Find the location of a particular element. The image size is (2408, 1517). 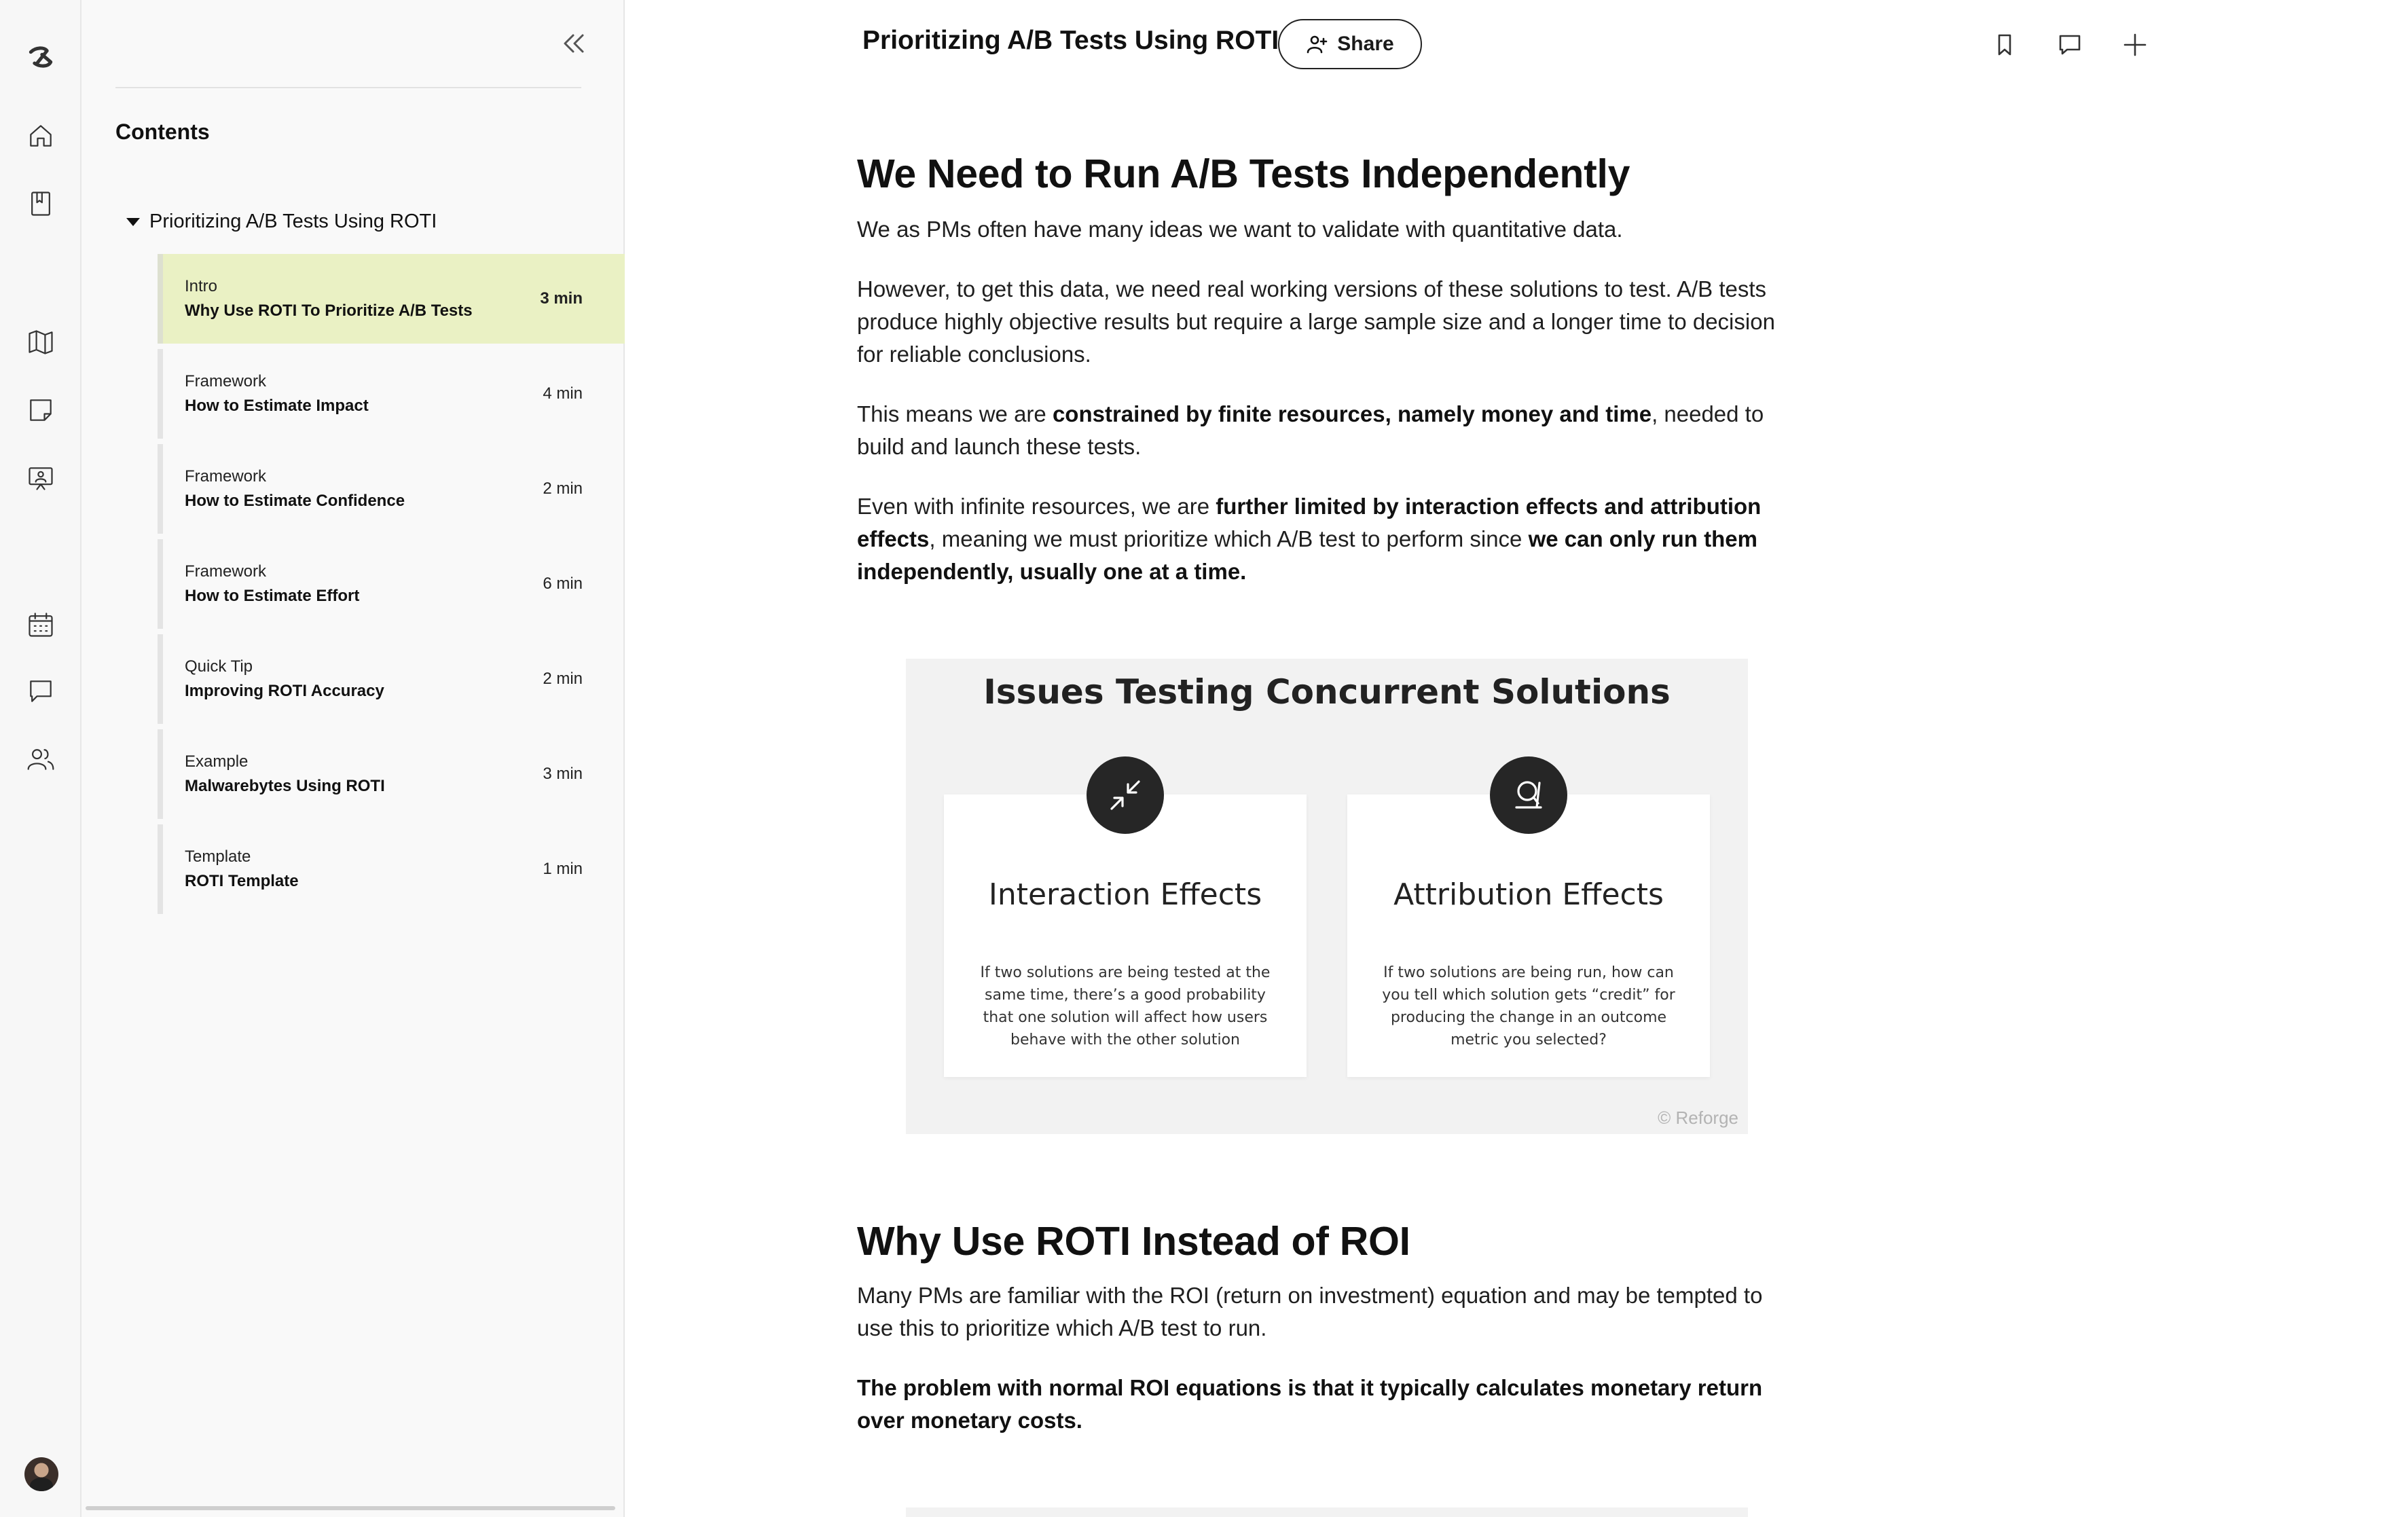

share-button: Share is located at coordinates (1350, 44).